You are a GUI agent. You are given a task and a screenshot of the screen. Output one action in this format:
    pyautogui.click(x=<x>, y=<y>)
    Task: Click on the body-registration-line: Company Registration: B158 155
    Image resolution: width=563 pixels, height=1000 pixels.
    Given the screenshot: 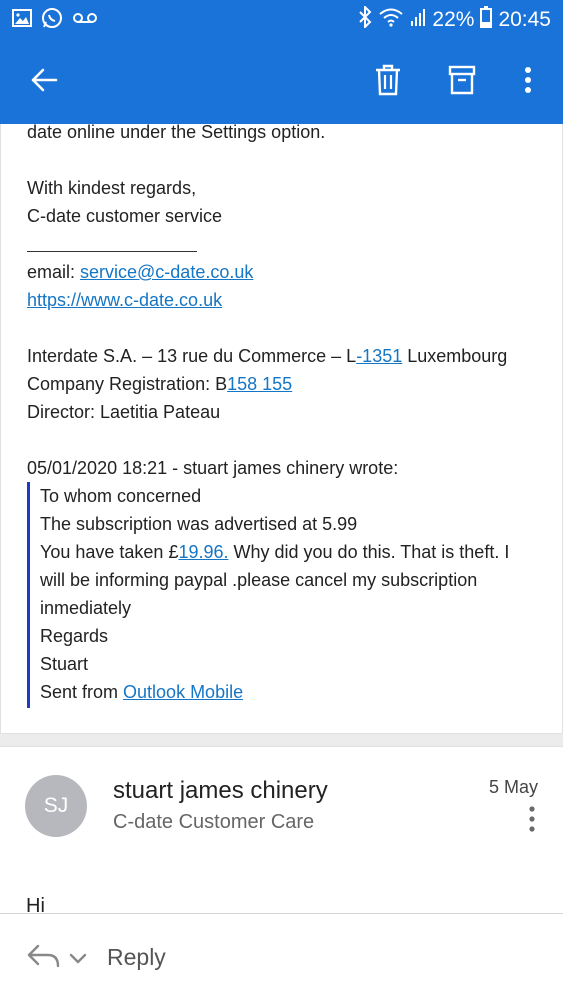 What is the action you would take?
    pyautogui.click(x=159, y=384)
    